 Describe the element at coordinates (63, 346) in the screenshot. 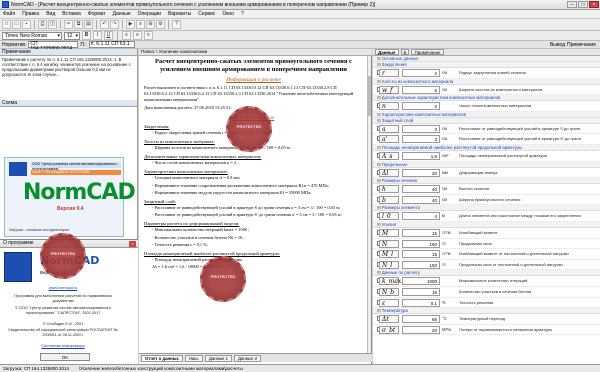

I see `system-info-link: Системная информация` at that location.